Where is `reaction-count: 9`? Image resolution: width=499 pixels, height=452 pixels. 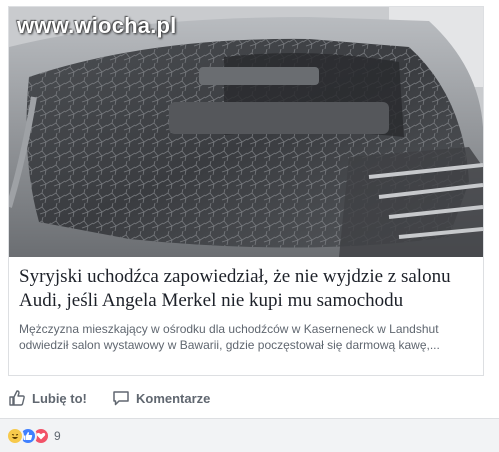
reaction-count: 9 is located at coordinates (57, 436).